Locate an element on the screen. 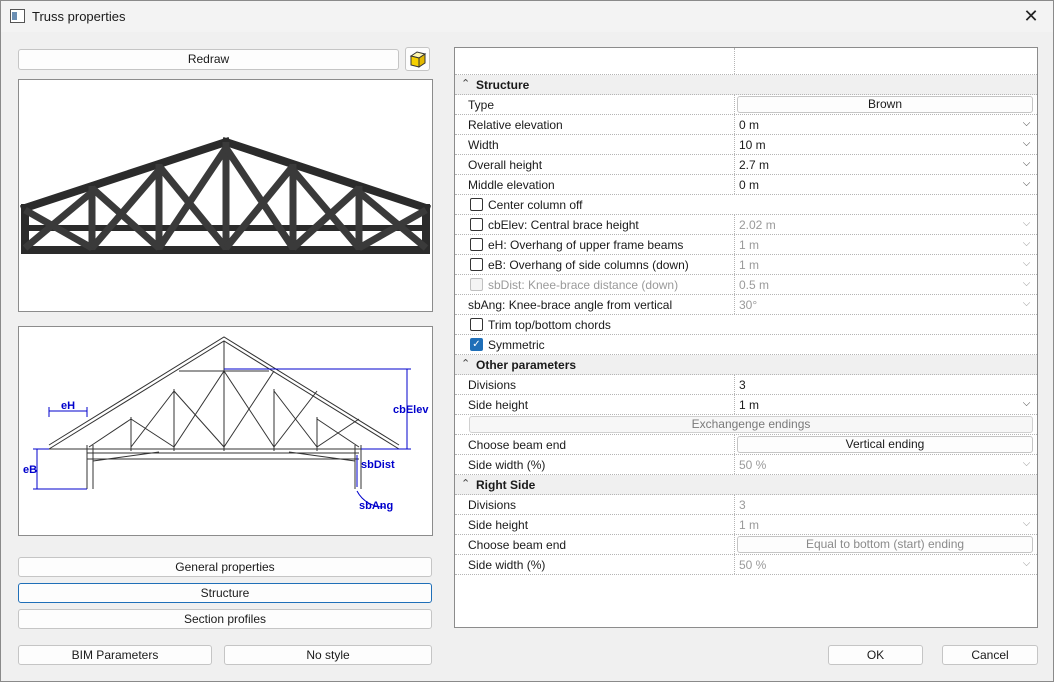 Image resolution: width=1054 pixels, height=682 pixels. bim-parameters-button: BIM Parameters is located at coordinates (115, 655).